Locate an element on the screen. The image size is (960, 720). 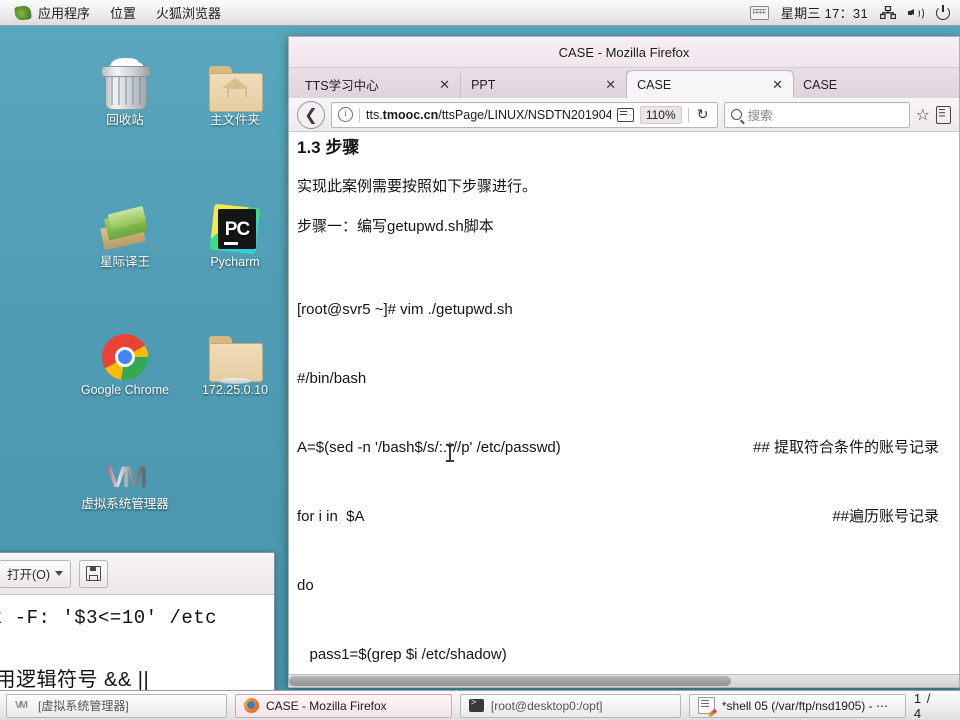
books-shape is located at coordinates (125, 228).